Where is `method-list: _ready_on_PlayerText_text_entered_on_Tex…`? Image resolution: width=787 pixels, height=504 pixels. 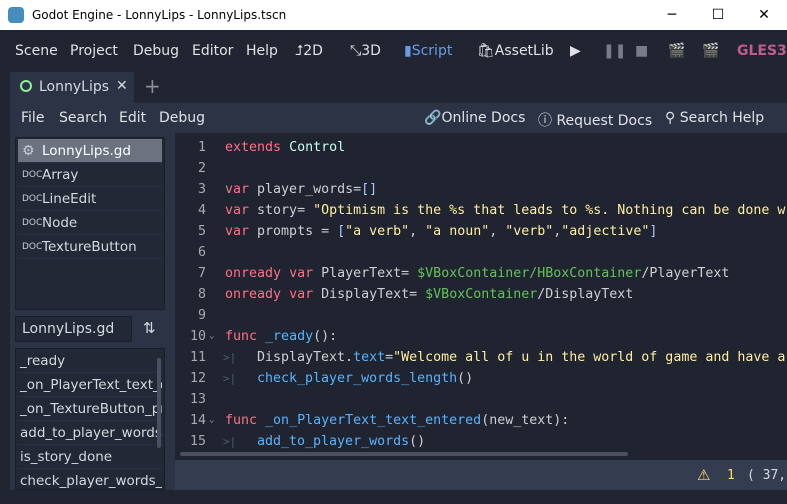 method-list: _ready_on_PlayerText_text_entered_on_Tex… is located at coordinates (90, 419).